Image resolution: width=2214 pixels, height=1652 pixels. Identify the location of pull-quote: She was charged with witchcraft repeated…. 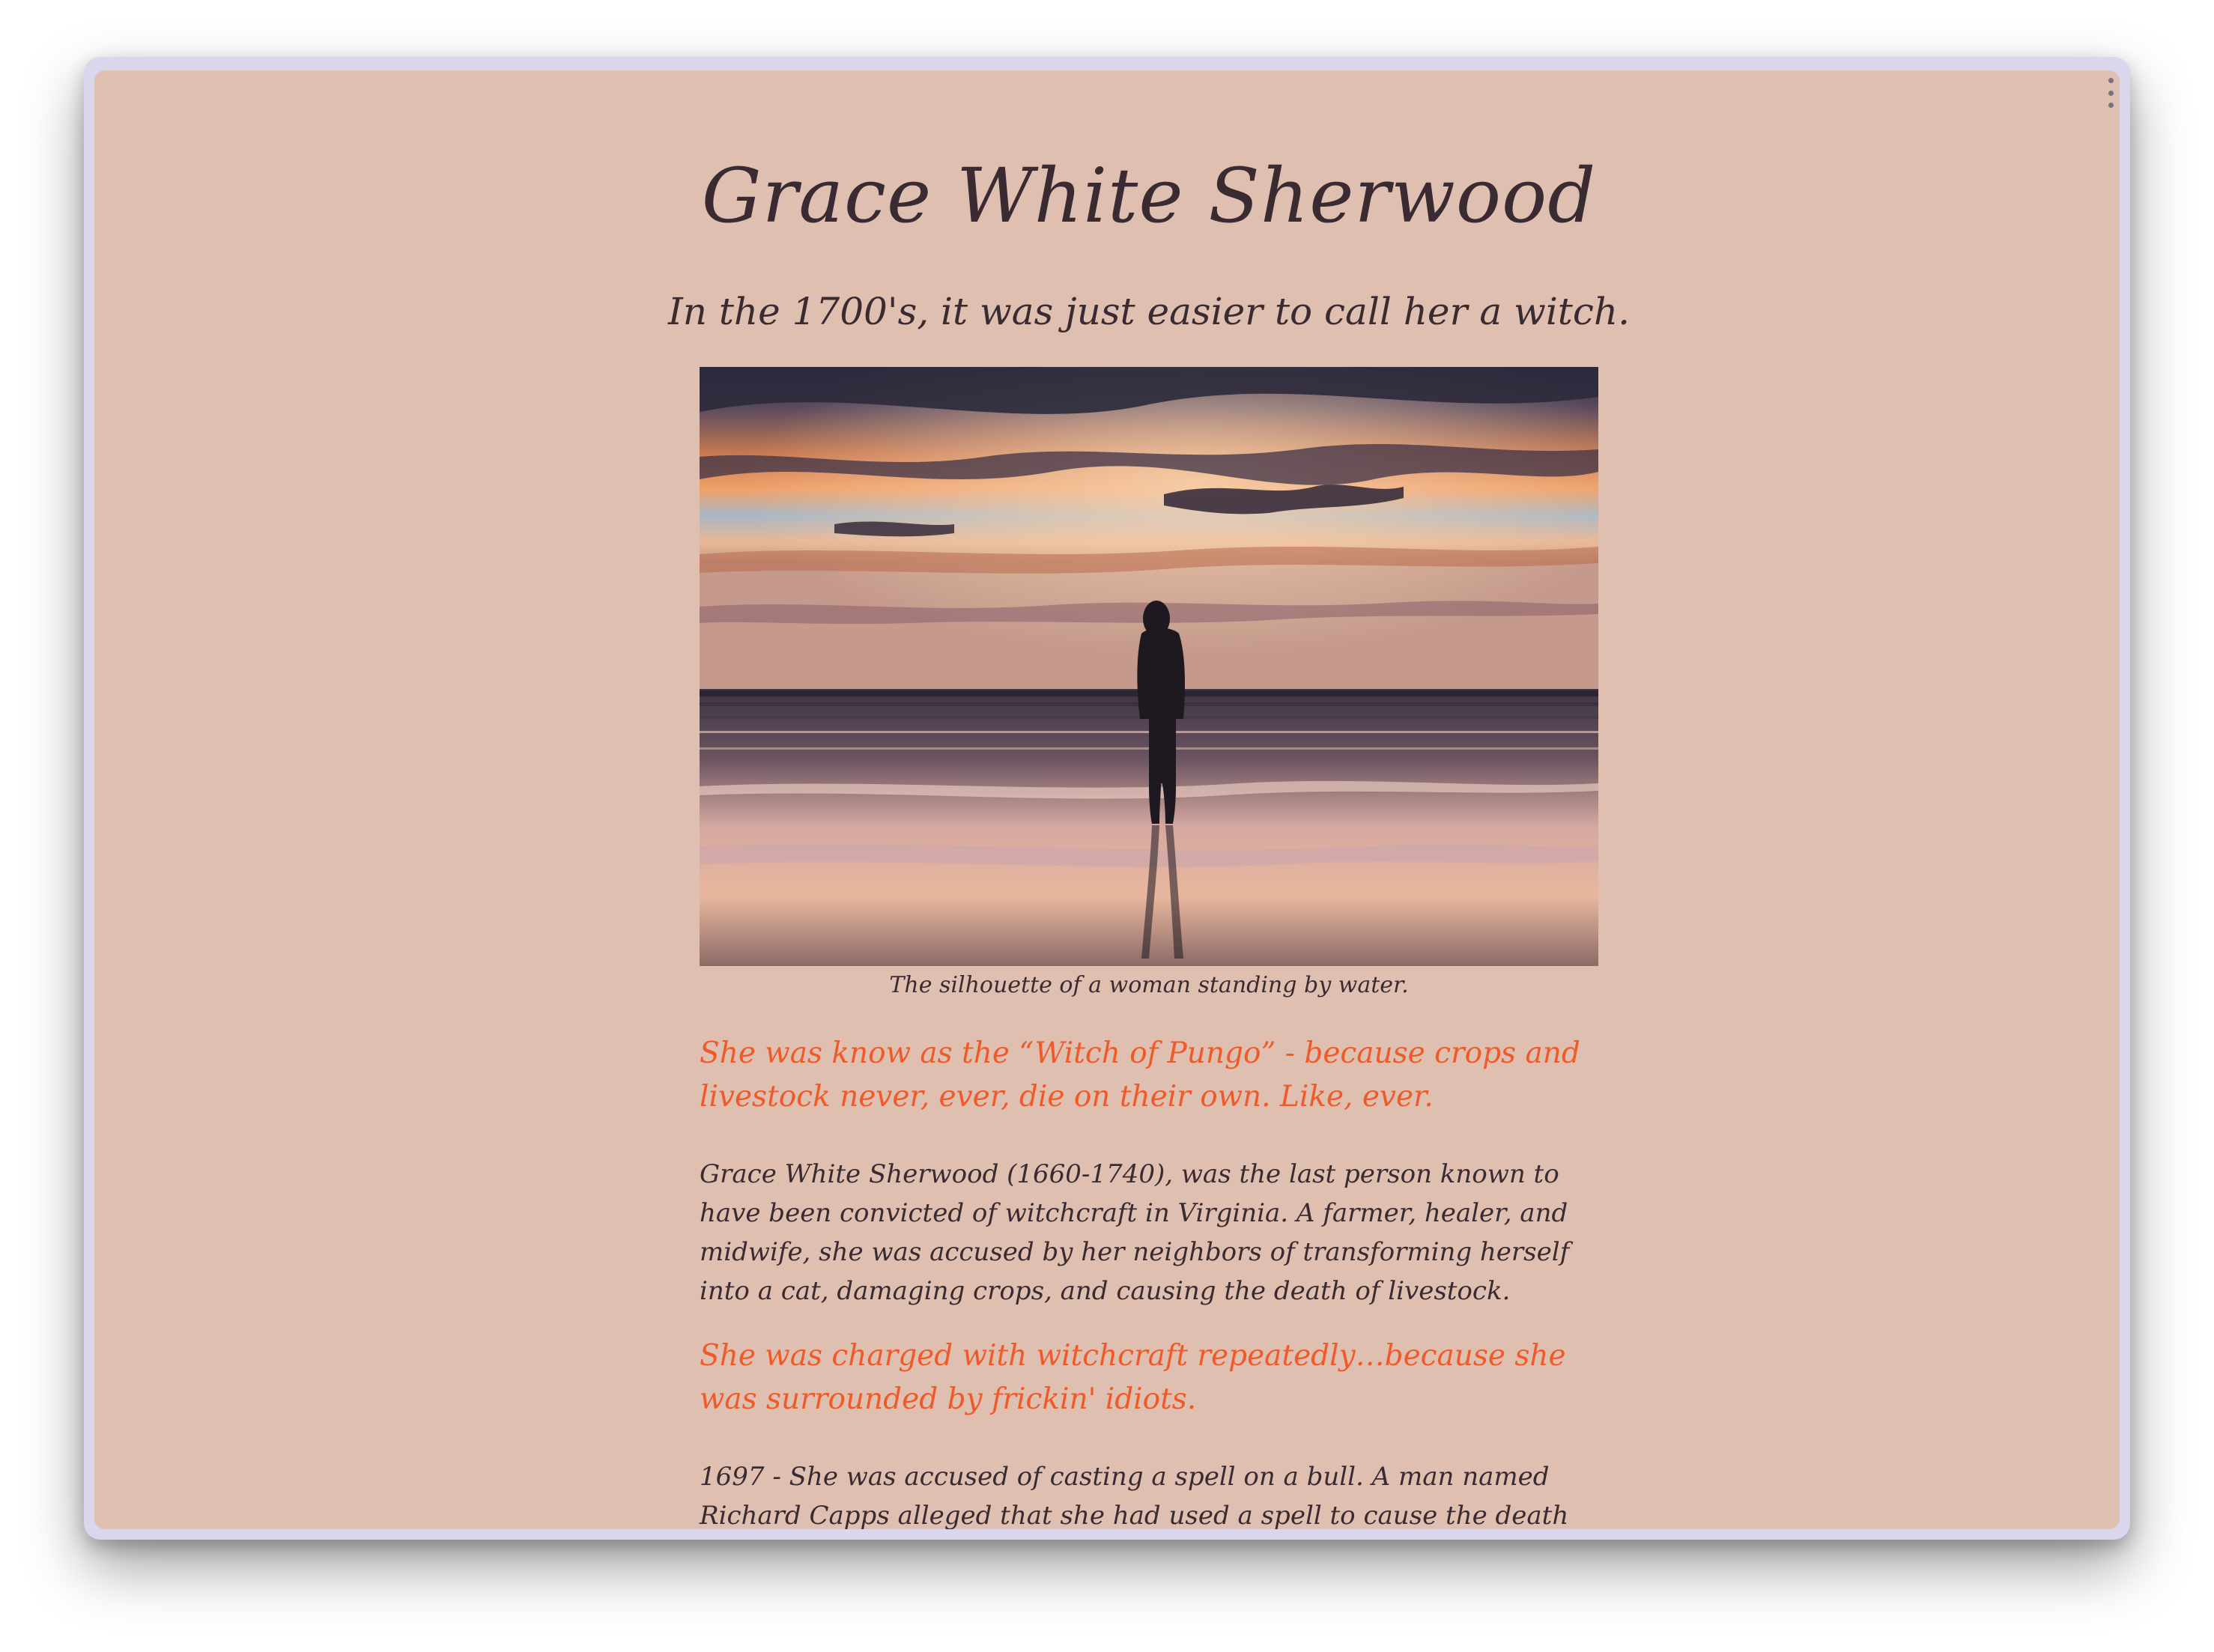
(1149, 1377).